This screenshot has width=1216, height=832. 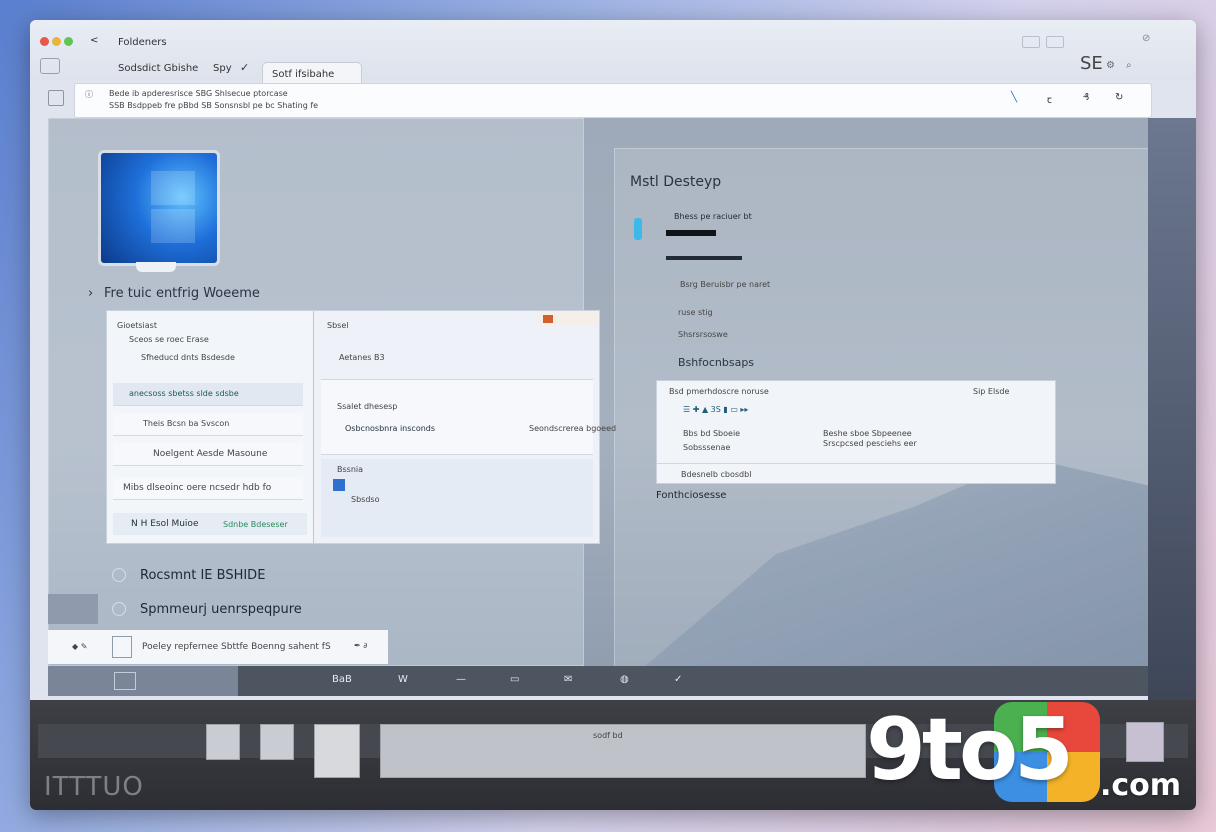 What do you see at coordinates (303, 74) in the screenshot?
I see `tab-active-label: Sotf ifsibahe` at bounding box center [303, 74].